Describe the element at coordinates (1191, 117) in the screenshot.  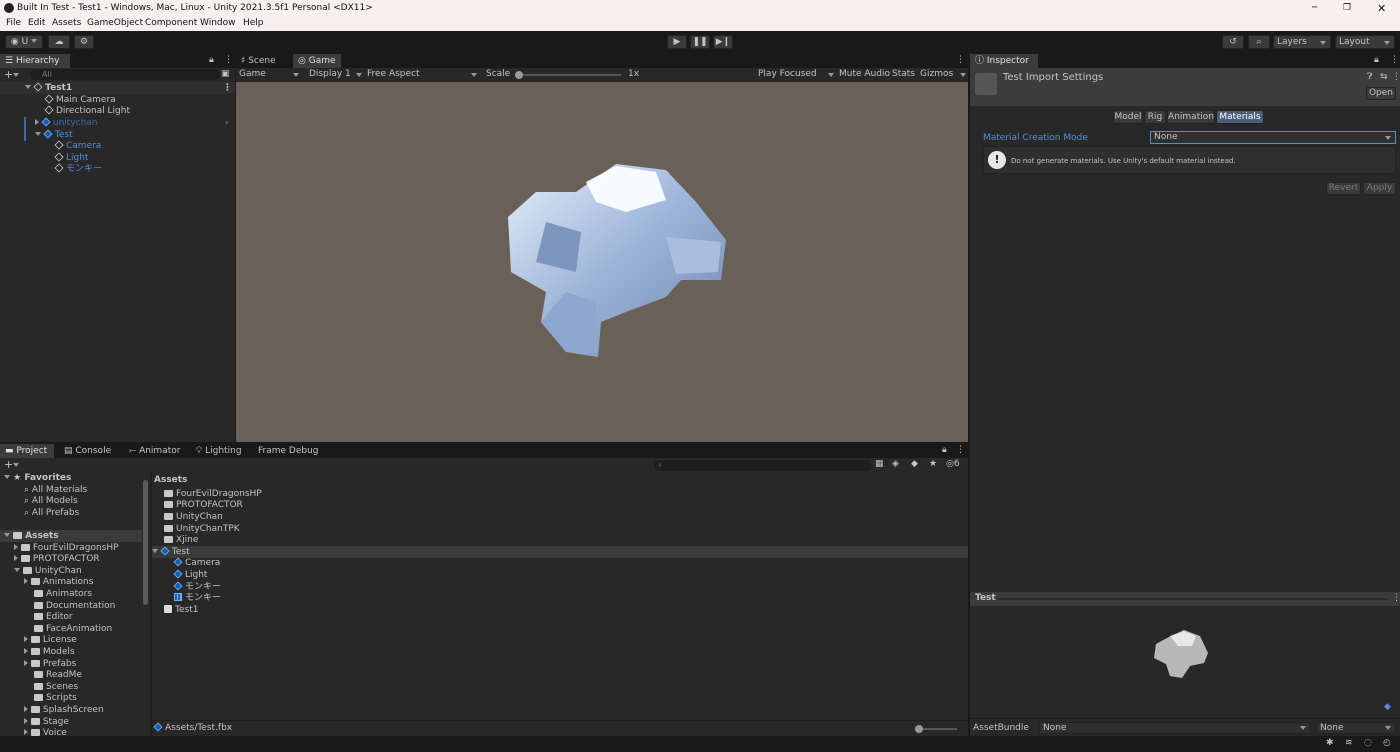
I see `tab-animation: Animation` at that location.